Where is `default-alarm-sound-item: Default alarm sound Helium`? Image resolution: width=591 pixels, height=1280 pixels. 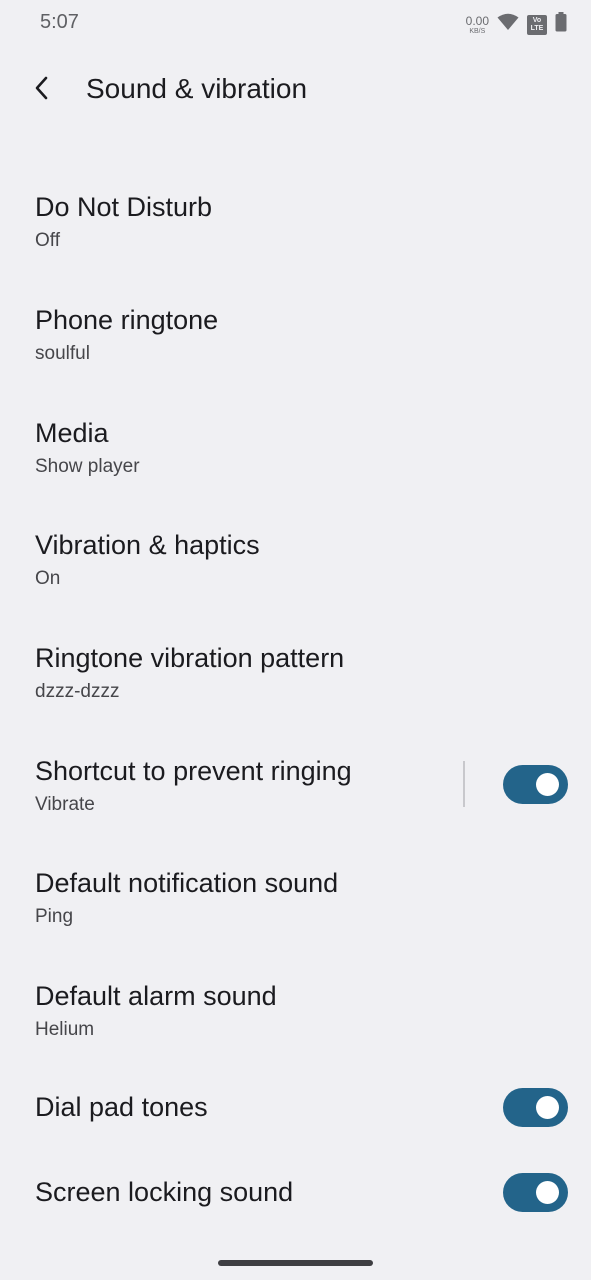
default-alarm-sound-item: Default alarm sound Helium is located at coordinates (295, 1011).